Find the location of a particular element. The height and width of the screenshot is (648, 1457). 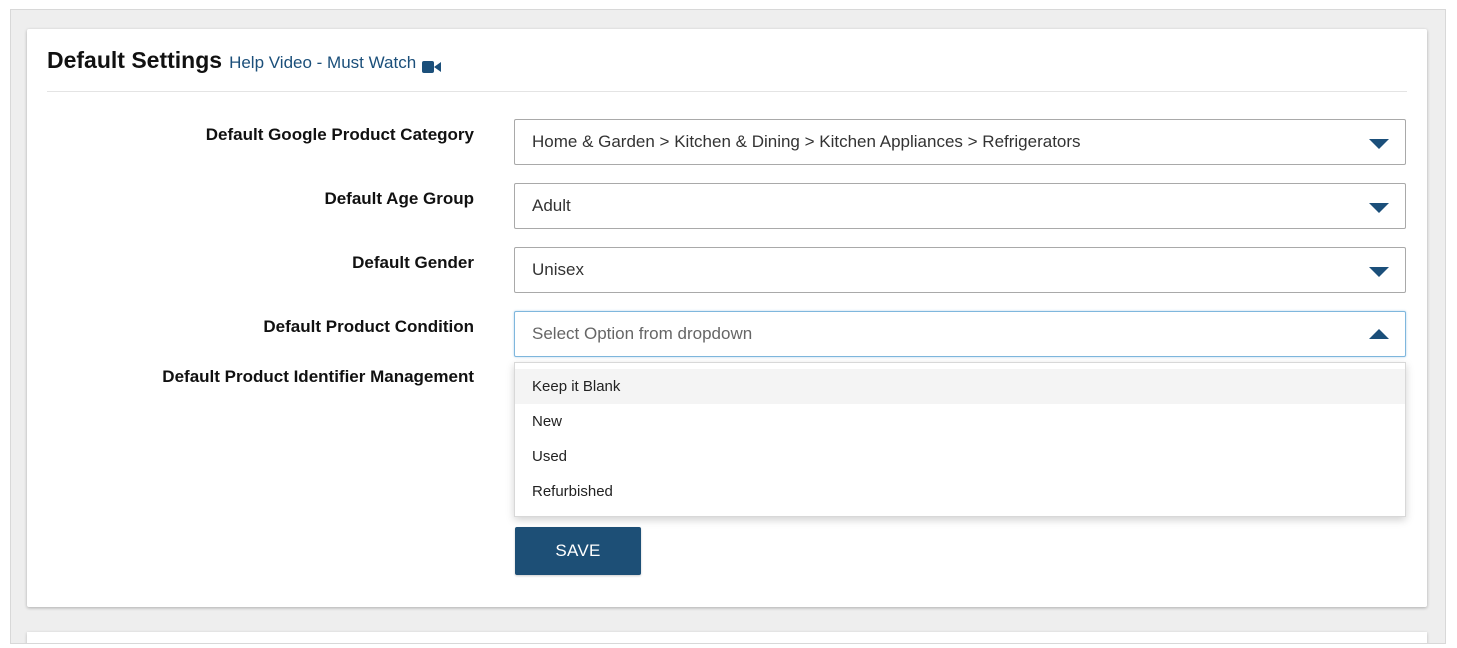

help-video-link-label: Help Video - Must Watch is located at coordinates (323, 62).